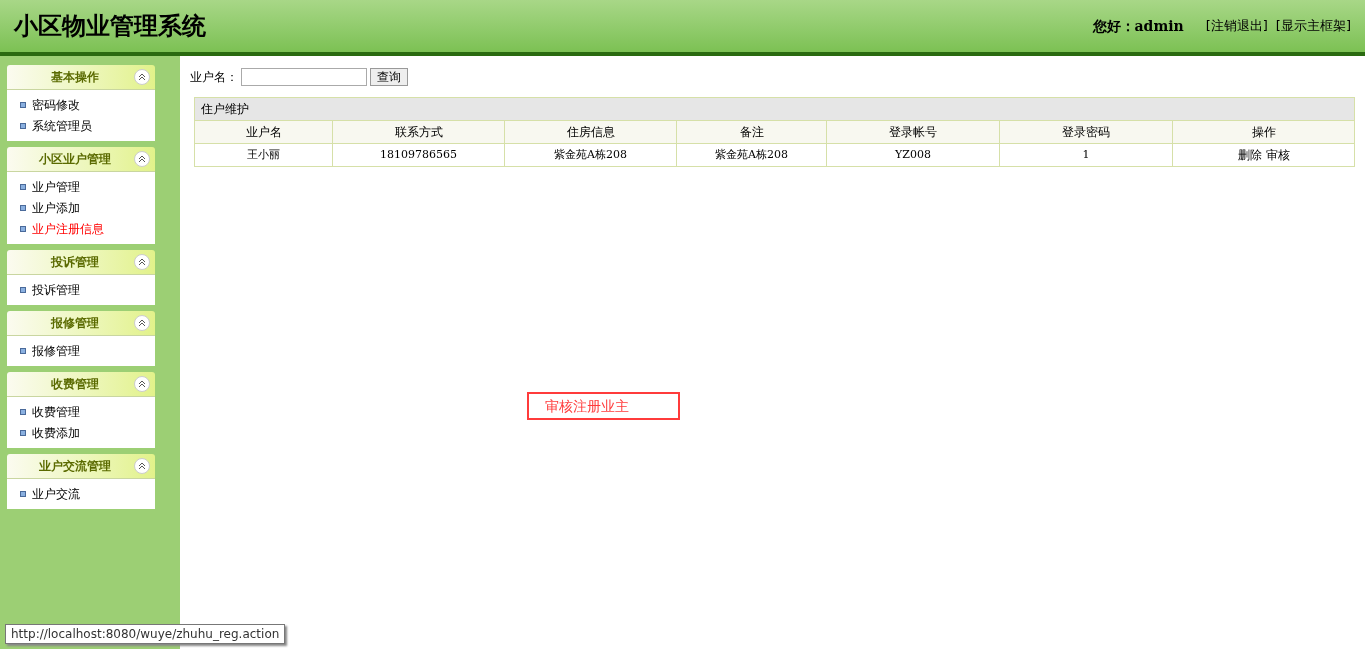  What do you see at coordinates (56, 208) in the screenshot?
I see `sidebar-item: 业户添加` at bounding box center [56, 208].